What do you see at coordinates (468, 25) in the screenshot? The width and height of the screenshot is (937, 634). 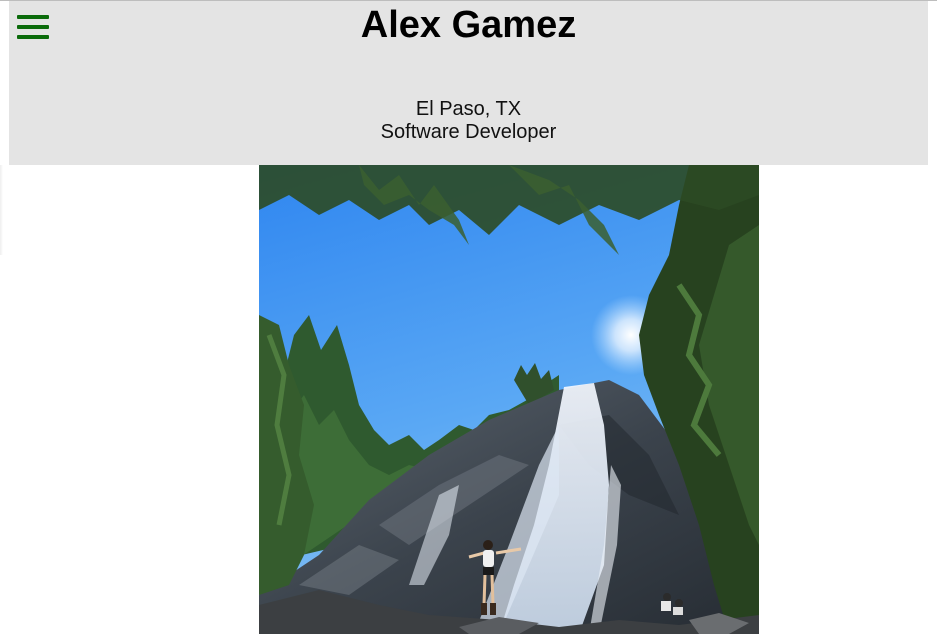 I see `profile-name: Alex Gamez` at bounding box center [468, 25].